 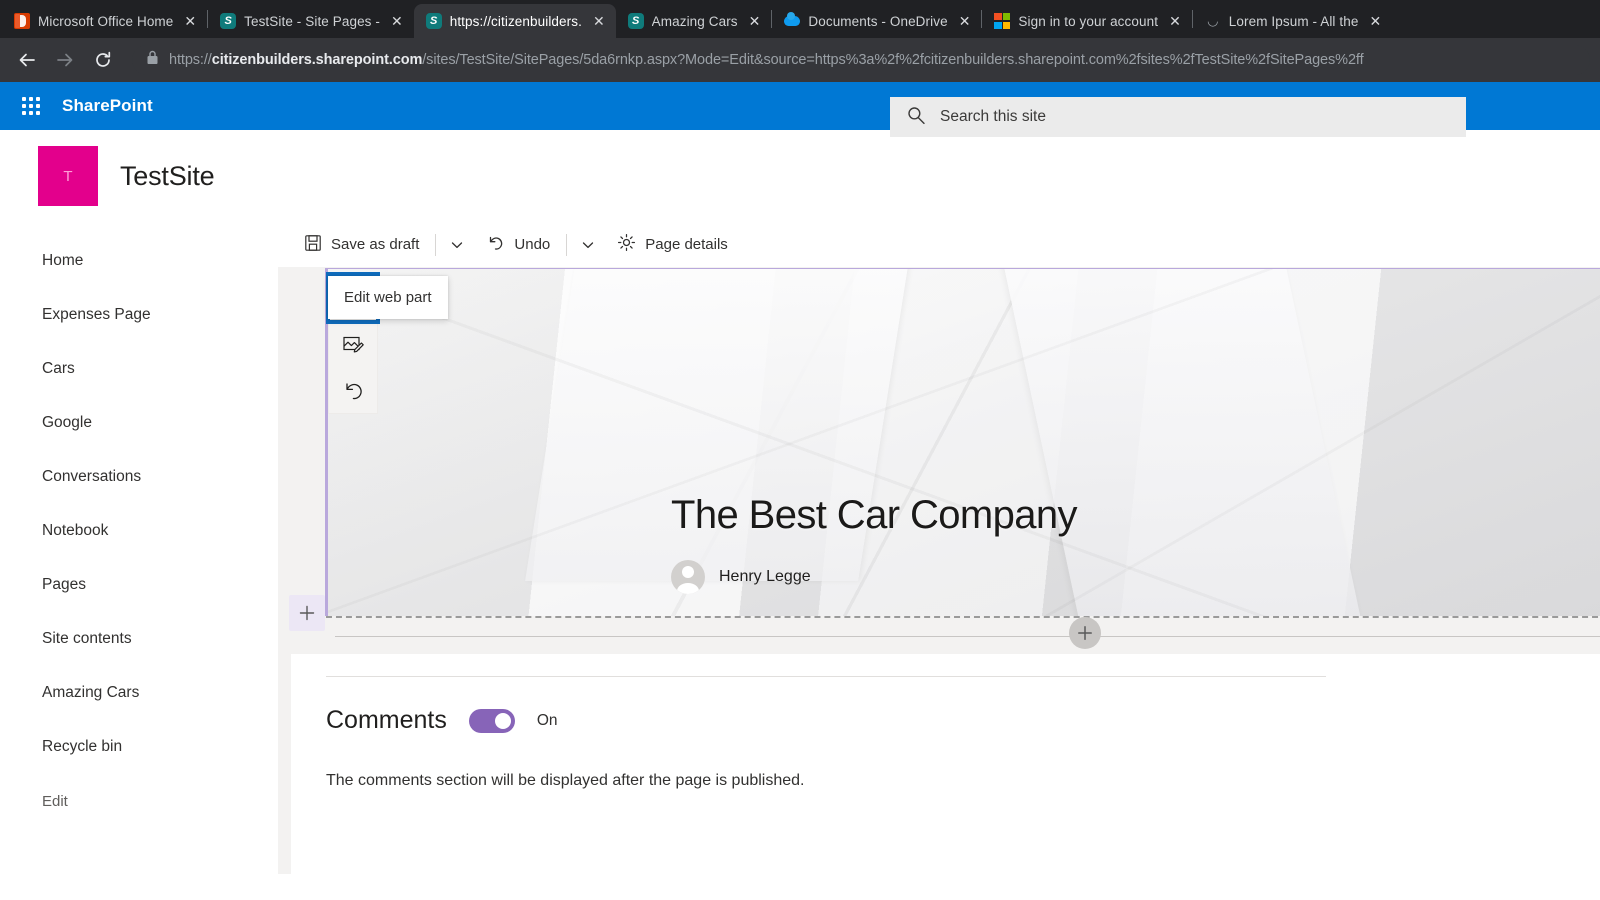 I want to click on undo-icon, so click(x=354, y=391).